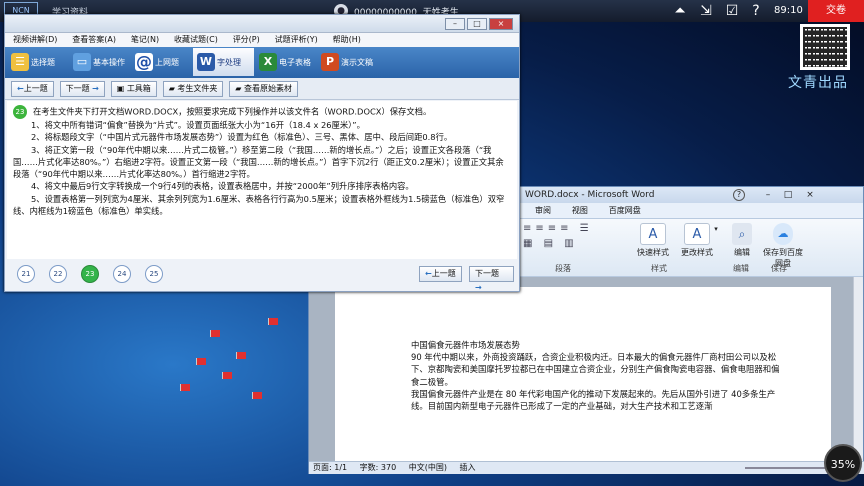 The width and height of the screenshot is (864, 486). I want to click on group-edit-label: 编辑, so click(741, 268).